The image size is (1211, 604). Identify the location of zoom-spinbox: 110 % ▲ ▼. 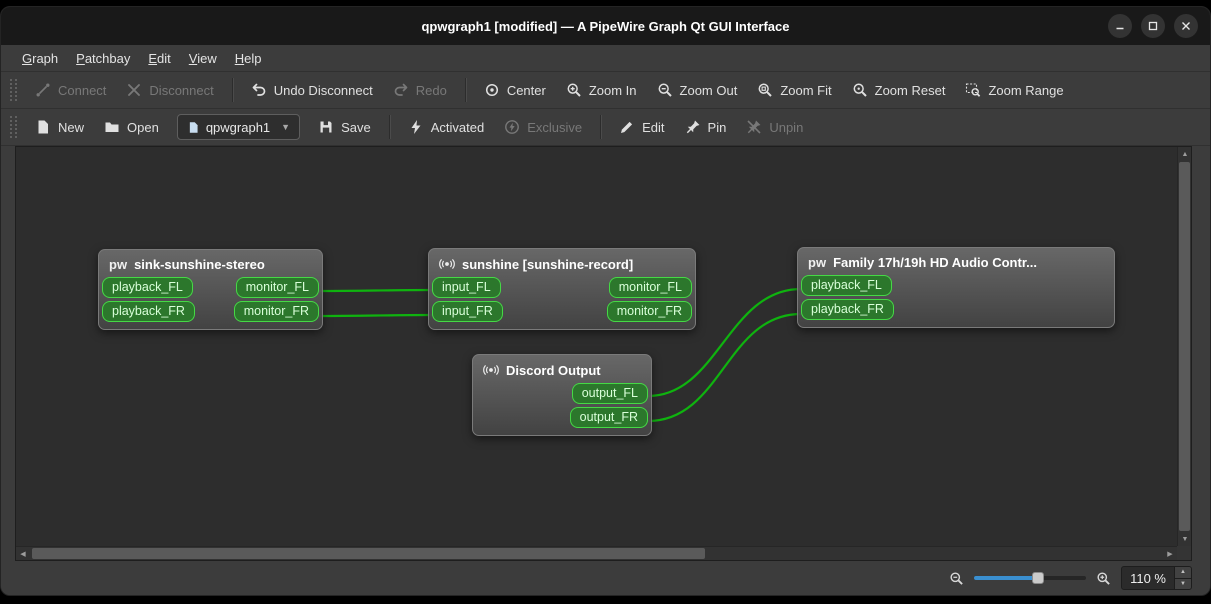
(1156, 578).